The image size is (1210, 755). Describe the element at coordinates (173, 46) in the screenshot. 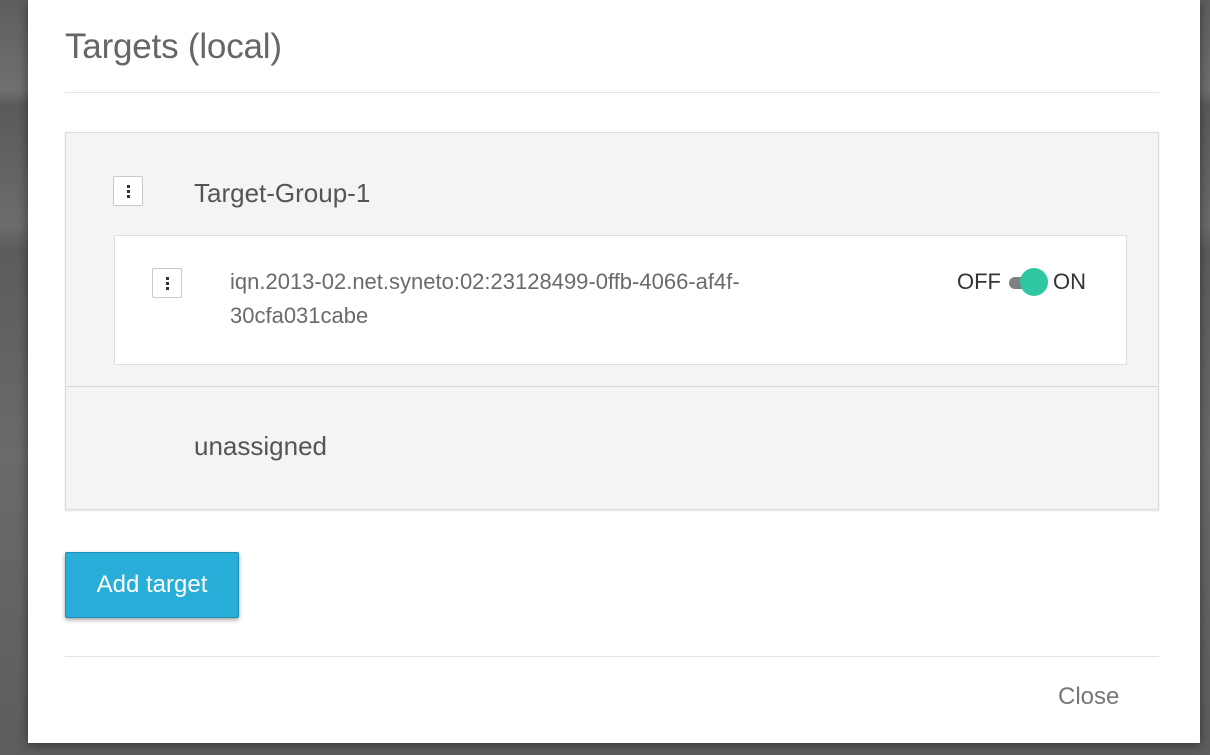

I see `dialog-title: Targets (local)` at that location.